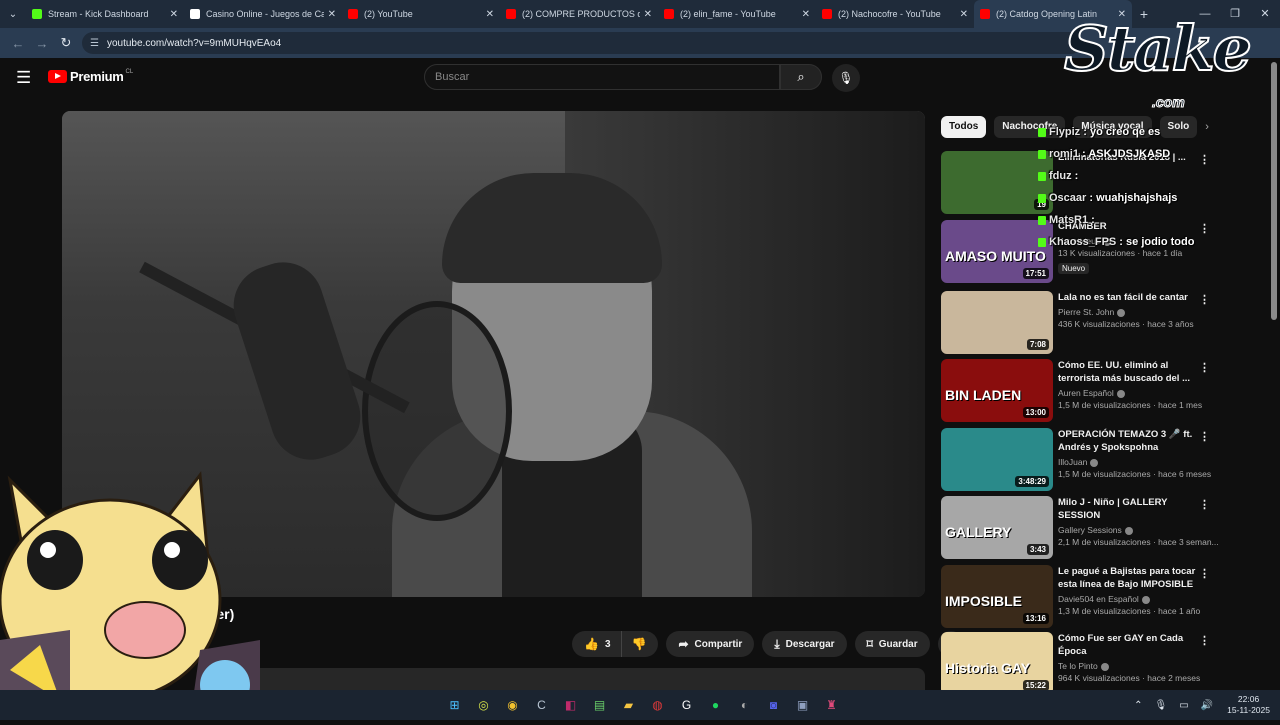 This screenshot has height=725, width=1280. I want to click on youtube-favicon-icon, so click(985, 14).